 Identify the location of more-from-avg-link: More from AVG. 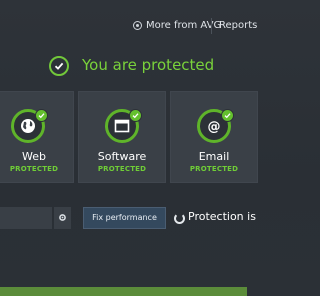
(177, 25).